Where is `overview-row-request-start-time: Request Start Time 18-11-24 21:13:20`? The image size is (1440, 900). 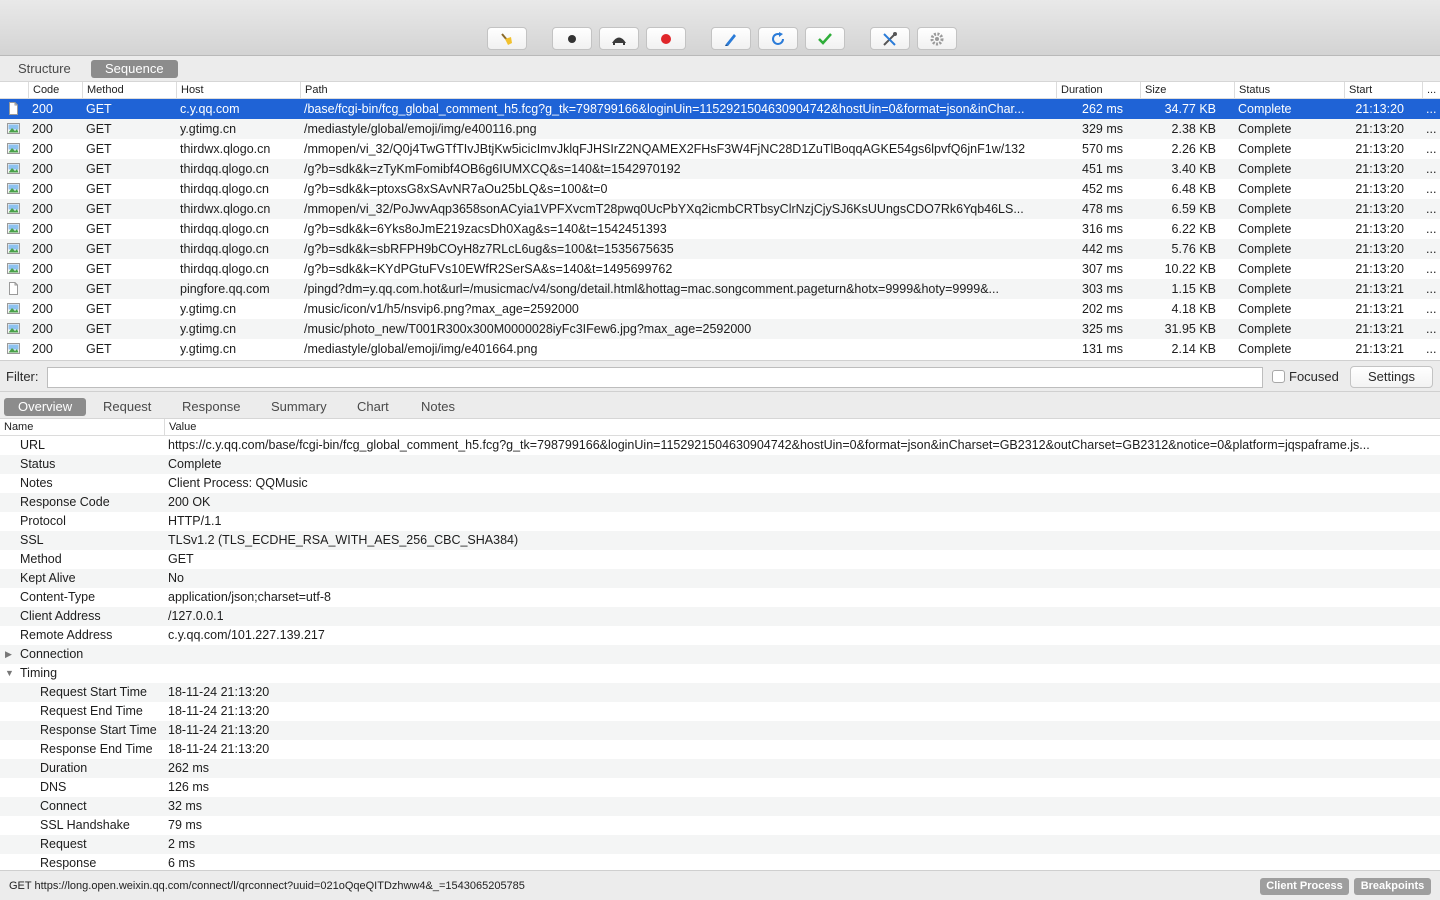
overview-row-request-start-time: Request Start Time 18-11-24 21:13:20 is located at coordinates (720, 692).